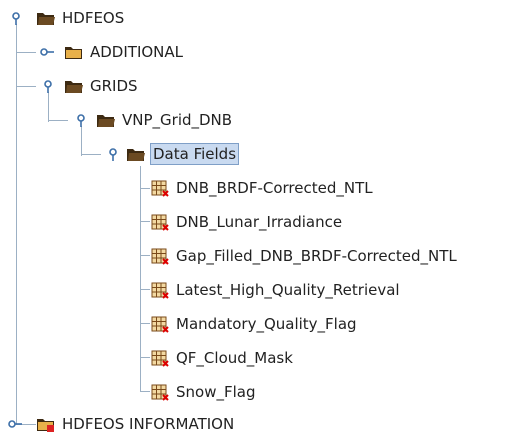 This screenshot has height=437, width=514. What do you see at coordinates (216, 392) in the screenshot?
I see `tree-node-label: Snow_Flag` at bounding box center [216, 392].